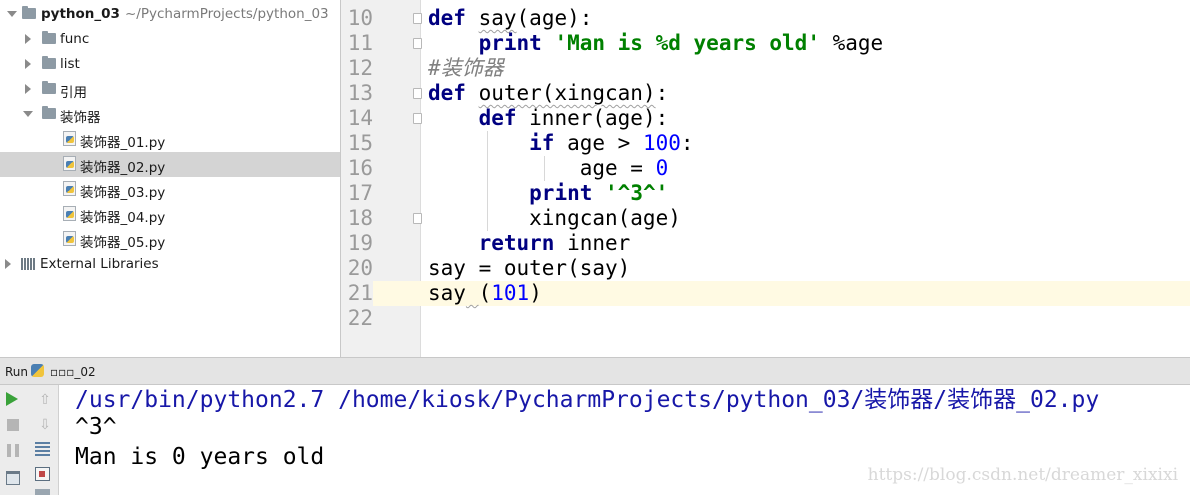  I want to click on tree-file-02: 装饰器_02.py, so click(170, 164).